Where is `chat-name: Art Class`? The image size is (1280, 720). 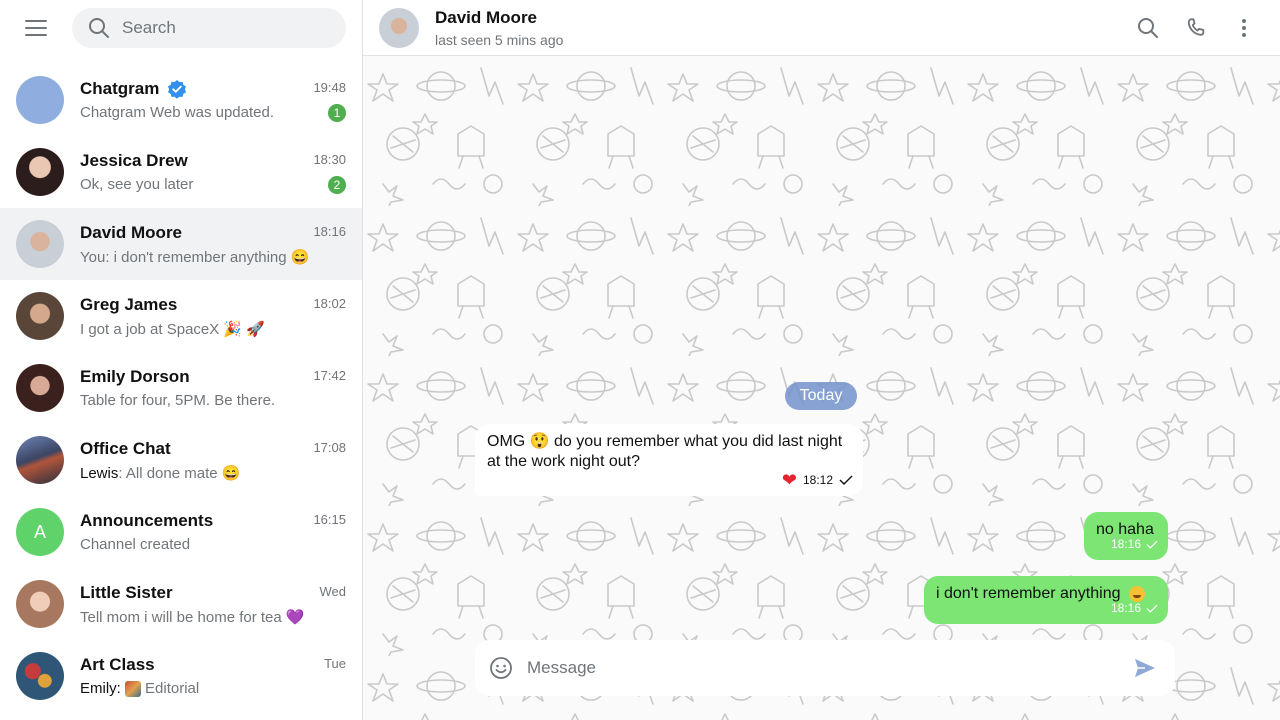 chat-name: Art Class is located at coordinates (117, 664).